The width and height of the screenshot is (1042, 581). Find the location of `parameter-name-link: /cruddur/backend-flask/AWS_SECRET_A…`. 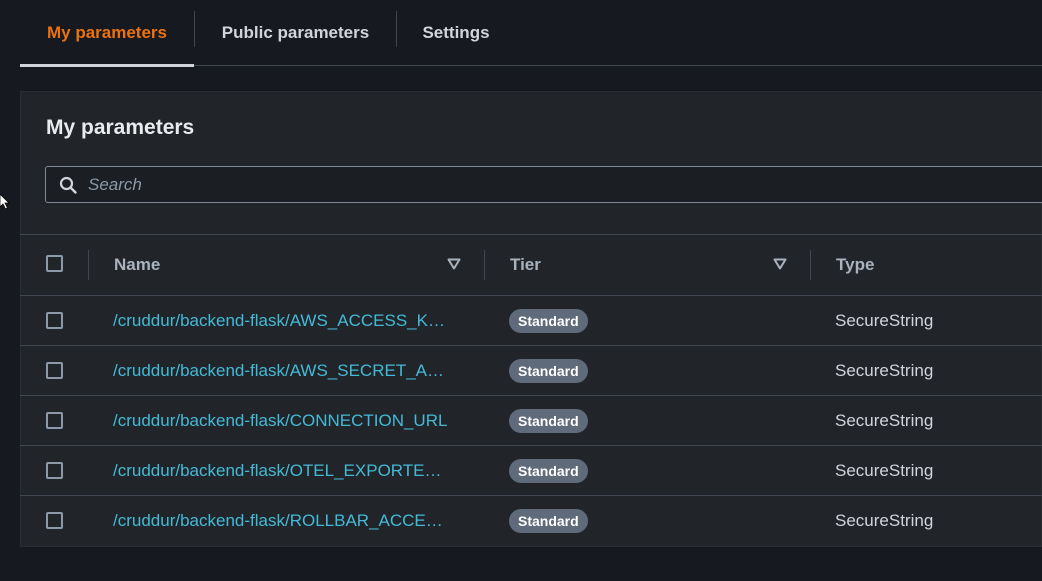

parameter-name-link: /cruddur/backend-flask/AWS_SECRET_A… is located at coordinates (285, 371).